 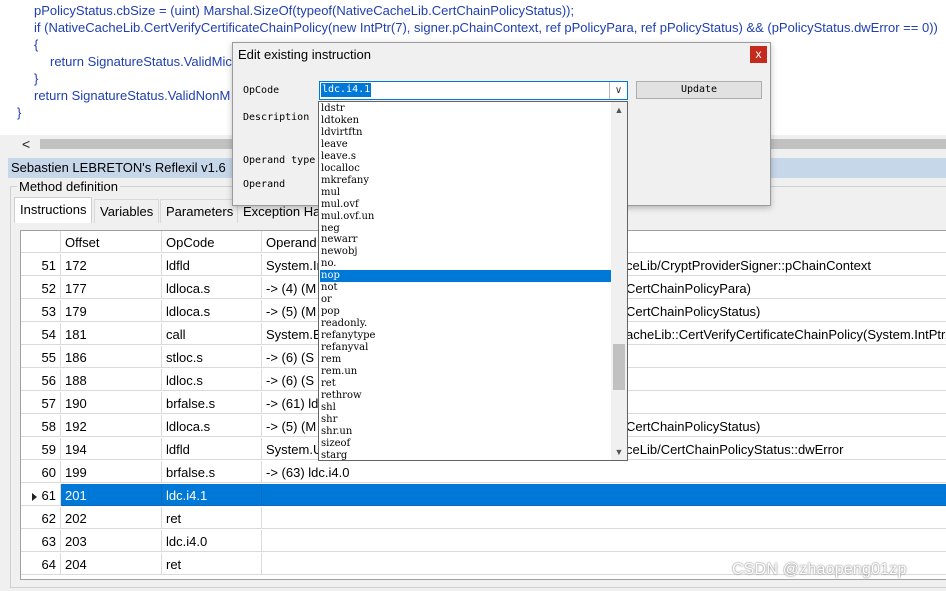 What do you see at coordinates (212, 472) in the screenshot?
I see `row-opcode: brfalse.s` at bounding box center [212, 472].